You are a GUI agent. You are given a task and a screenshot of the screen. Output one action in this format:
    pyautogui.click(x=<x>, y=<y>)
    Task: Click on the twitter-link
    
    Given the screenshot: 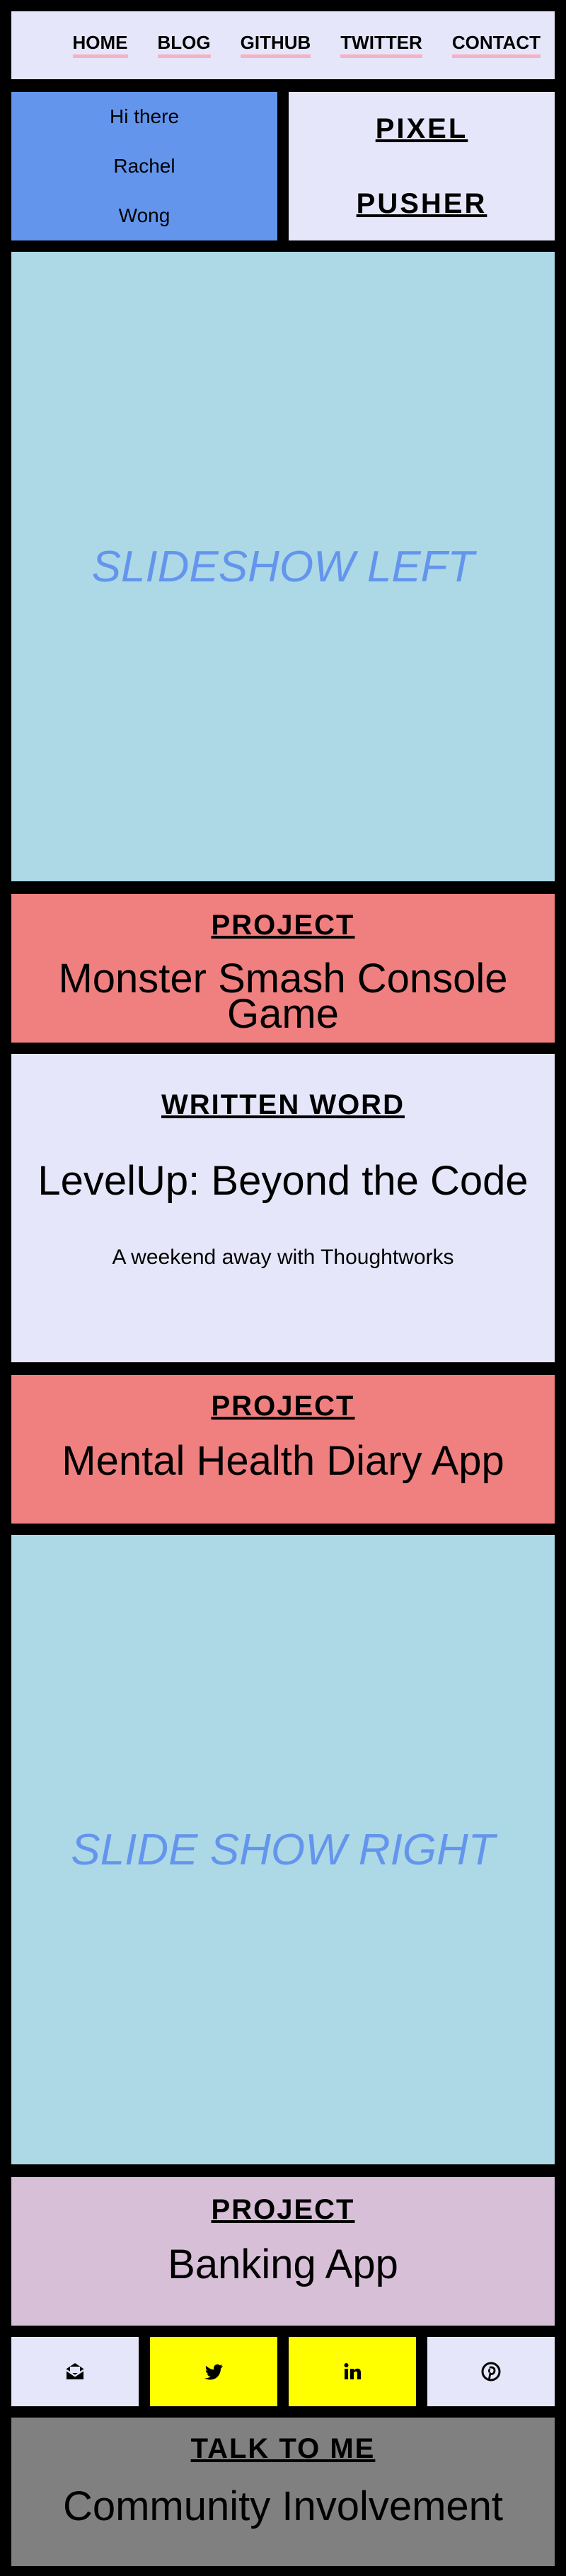 What is the action you would take?
    pyautogui.click(x=213, y=2371)
    